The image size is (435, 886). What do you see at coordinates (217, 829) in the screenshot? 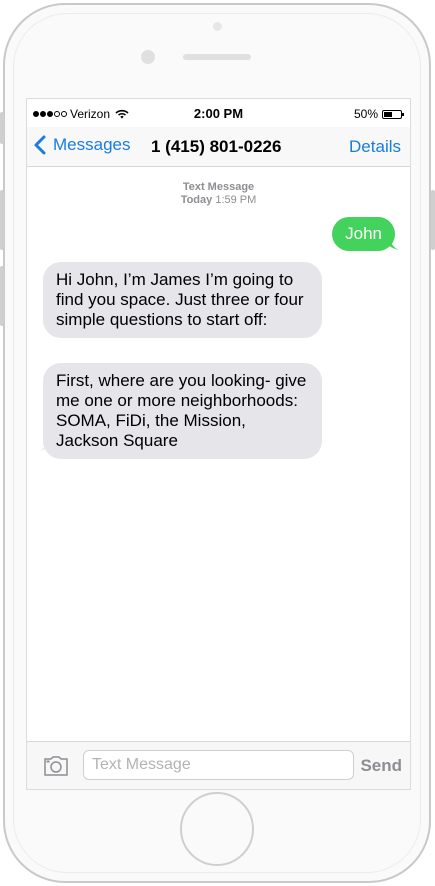
I see `home-button` at bounding box center [217, 829].